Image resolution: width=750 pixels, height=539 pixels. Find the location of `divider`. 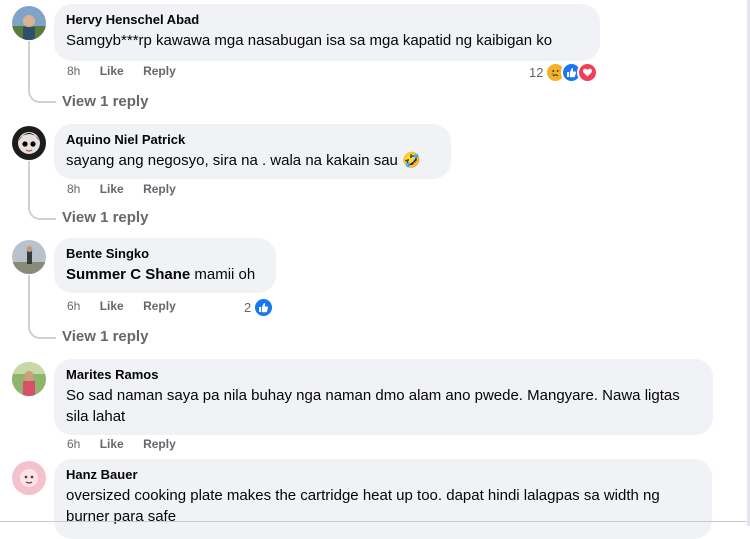

divider is located at coordinates (375, 521).